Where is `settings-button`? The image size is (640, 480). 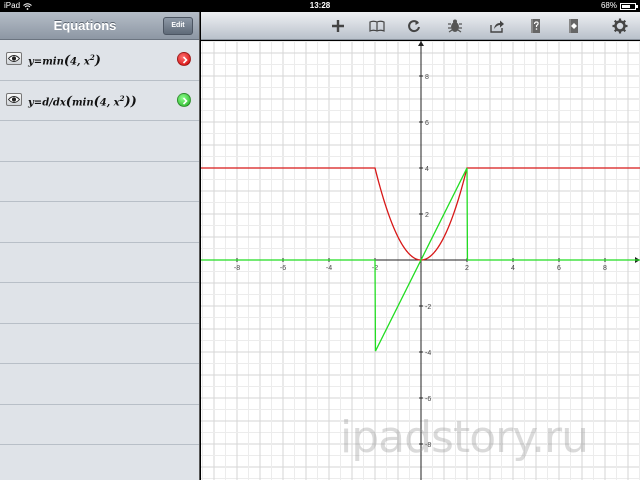 settings-button is located at coordinates (620, 26).